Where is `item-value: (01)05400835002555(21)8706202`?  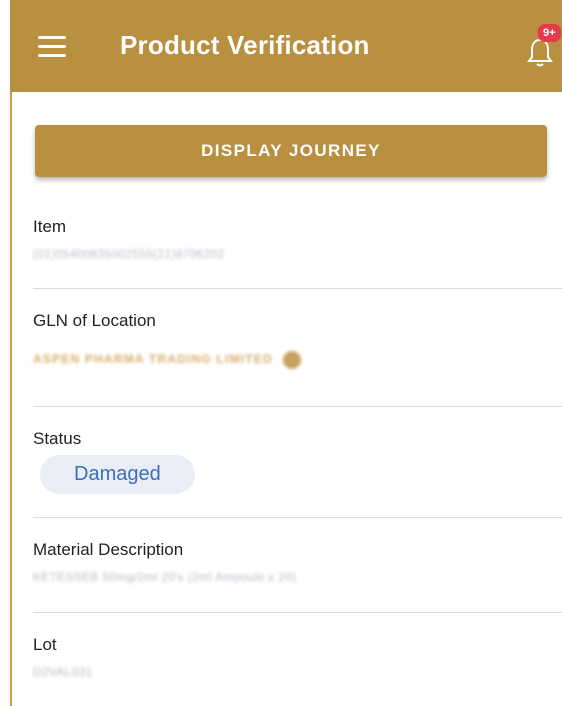
item-value: (01)05400835002555(21)8706202 is located at coordinates (129, 254).